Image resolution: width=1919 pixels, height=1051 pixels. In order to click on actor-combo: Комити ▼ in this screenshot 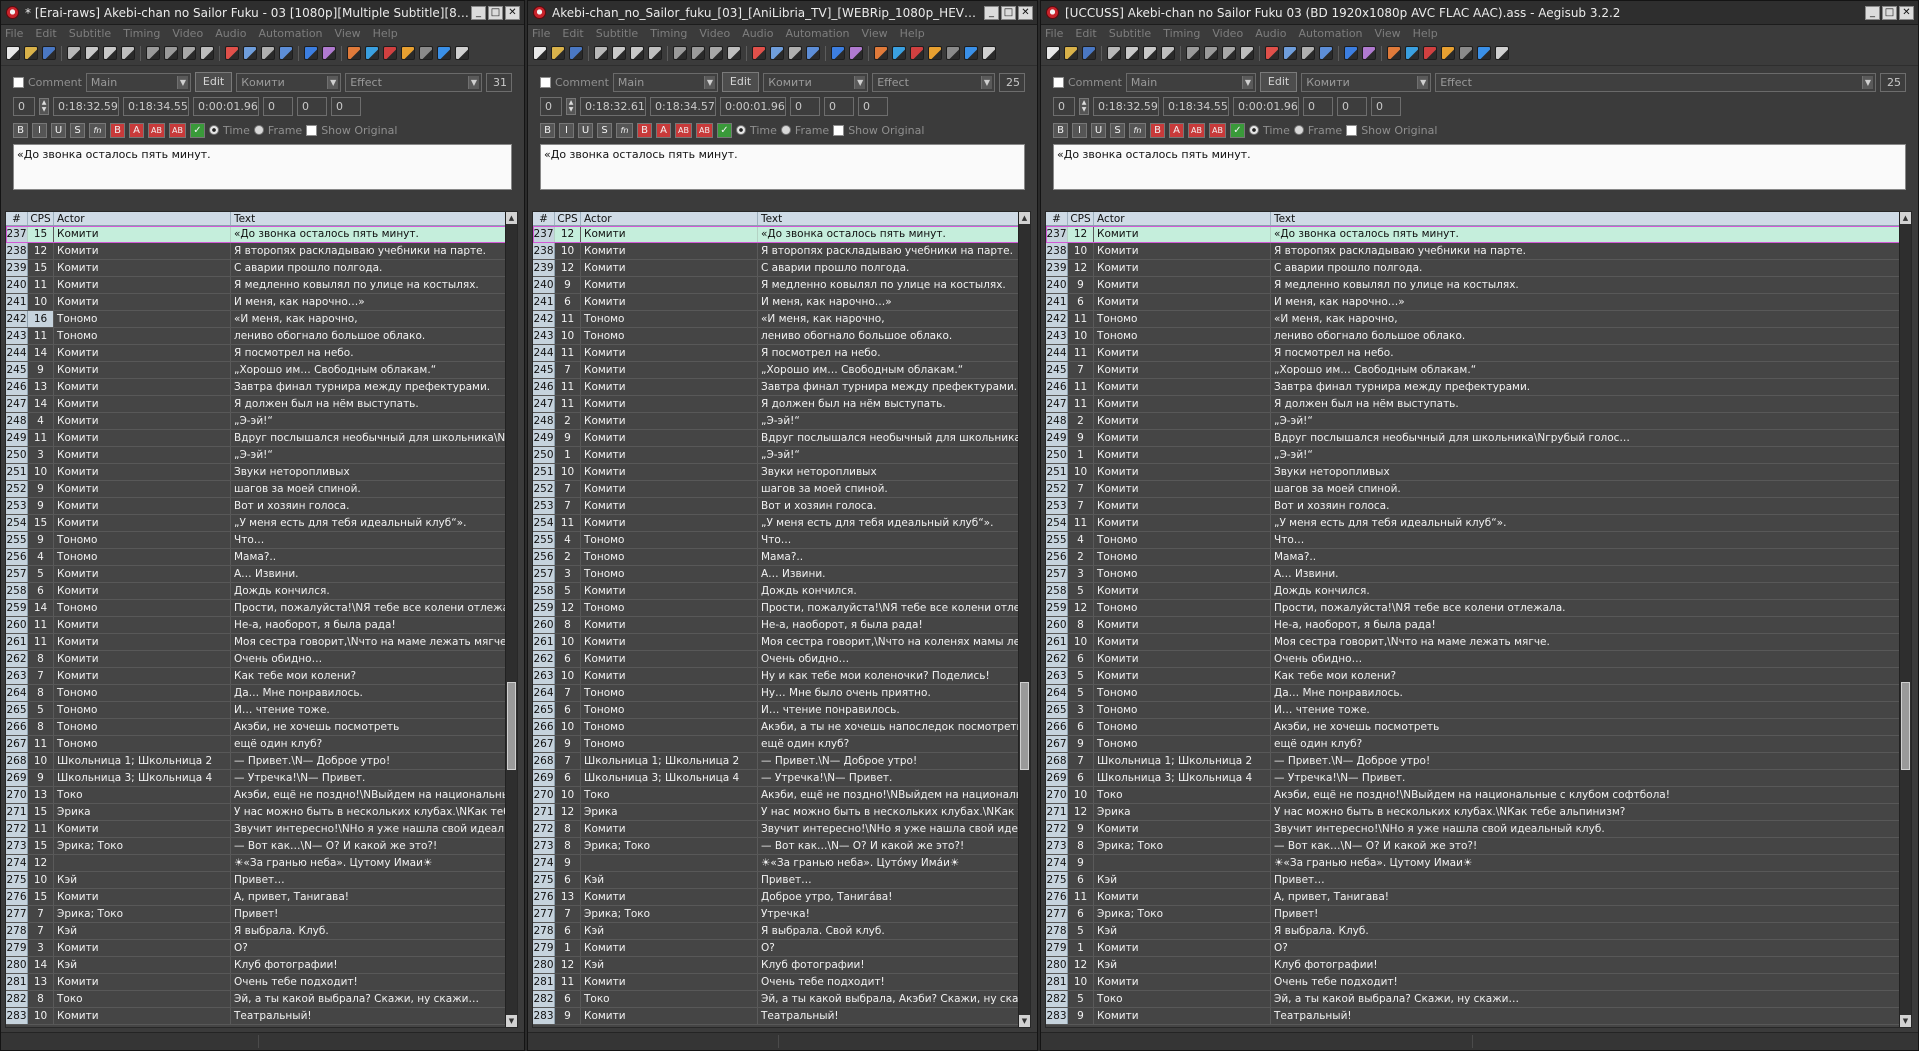, I will do `click(816, 82)`.